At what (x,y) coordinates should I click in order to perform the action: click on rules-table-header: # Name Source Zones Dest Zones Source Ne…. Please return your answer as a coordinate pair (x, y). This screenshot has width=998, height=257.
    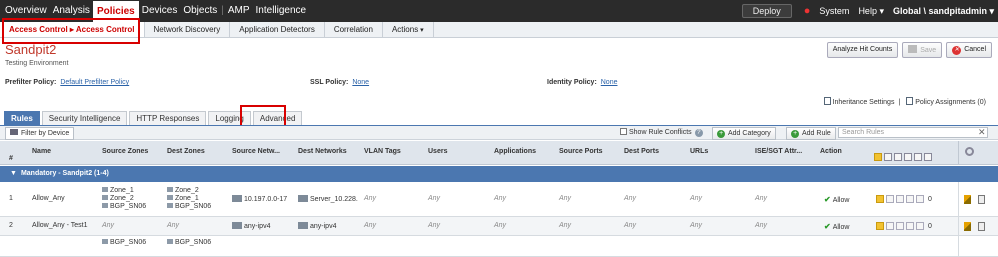
    Looking at the image, I should click on (499, 153).